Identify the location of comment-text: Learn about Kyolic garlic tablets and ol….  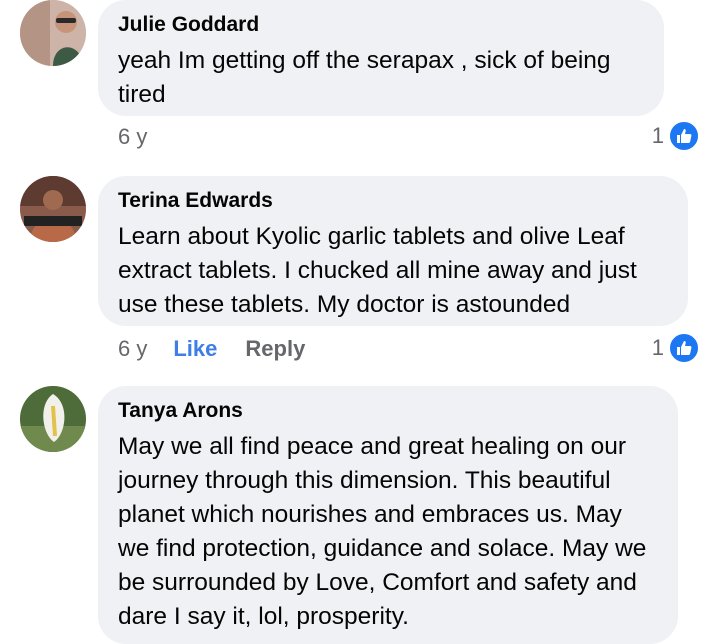
(377, 270).